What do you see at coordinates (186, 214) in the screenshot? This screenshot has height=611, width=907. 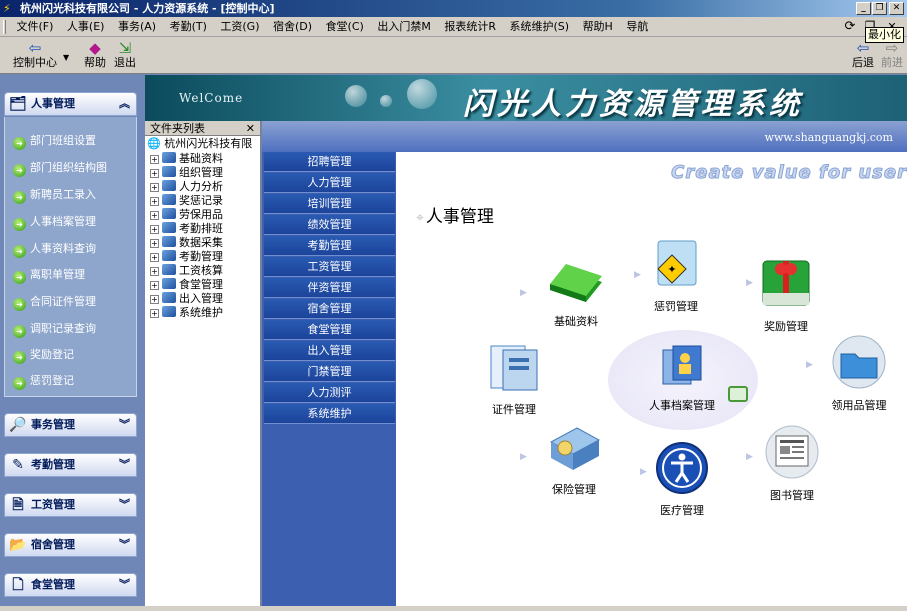 I see `tree-node: + 劳保用品` at bounding box center [186, 214].